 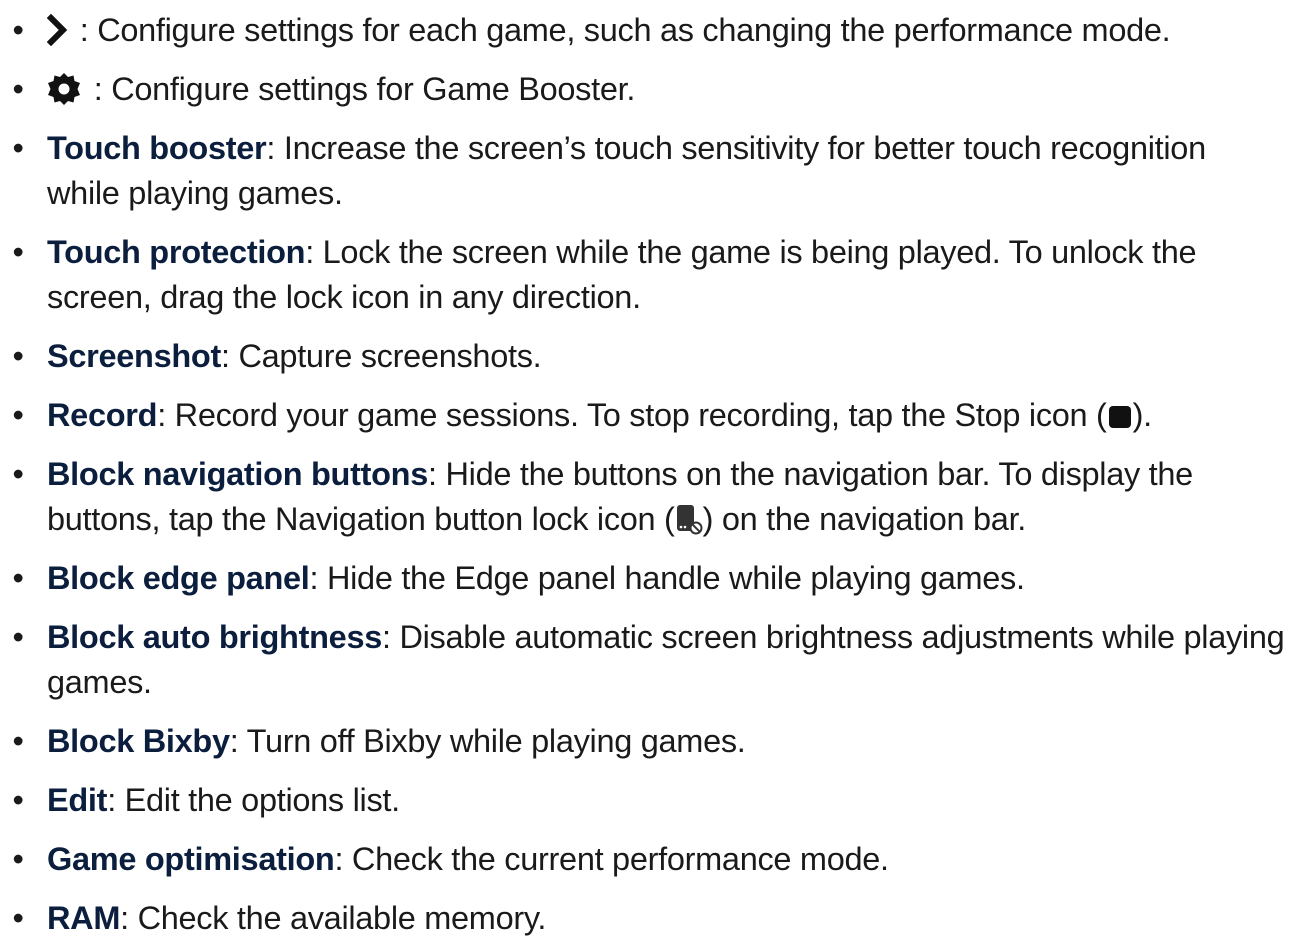 What do you see at coordinates (178, 578) in the screenshot?
I see `item-term: Block edge panel` at bounding box center [178, 578].